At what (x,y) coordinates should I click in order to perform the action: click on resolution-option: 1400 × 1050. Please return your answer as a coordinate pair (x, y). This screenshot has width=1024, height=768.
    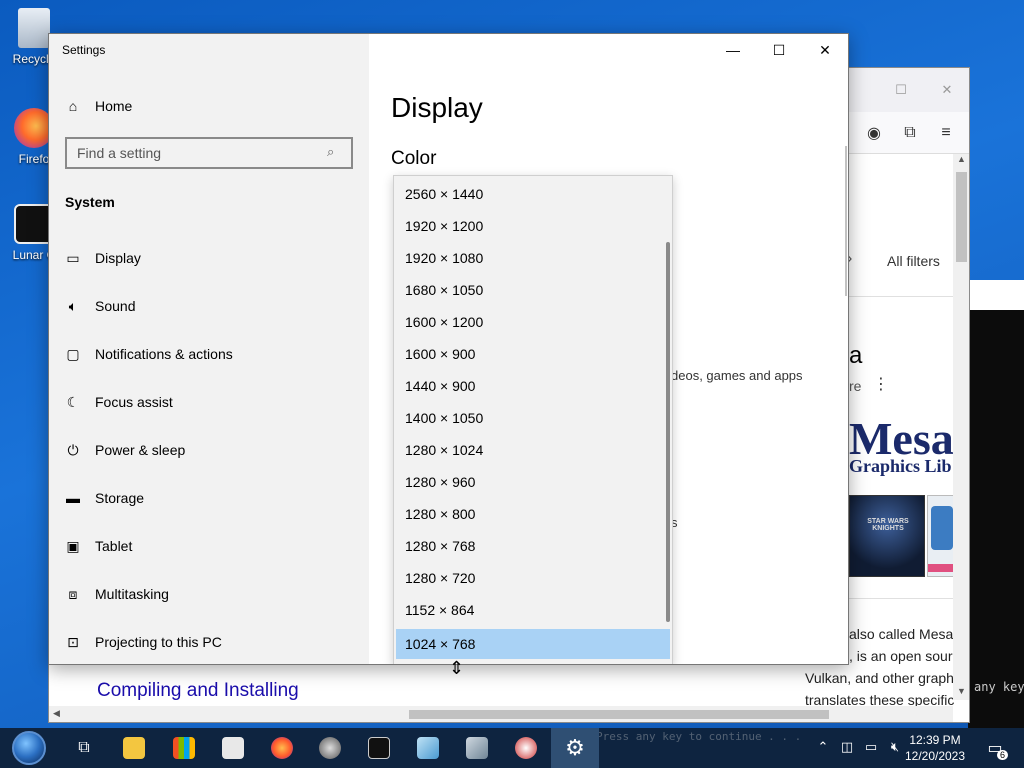
    Looking at the image, I should click on (533, 418).